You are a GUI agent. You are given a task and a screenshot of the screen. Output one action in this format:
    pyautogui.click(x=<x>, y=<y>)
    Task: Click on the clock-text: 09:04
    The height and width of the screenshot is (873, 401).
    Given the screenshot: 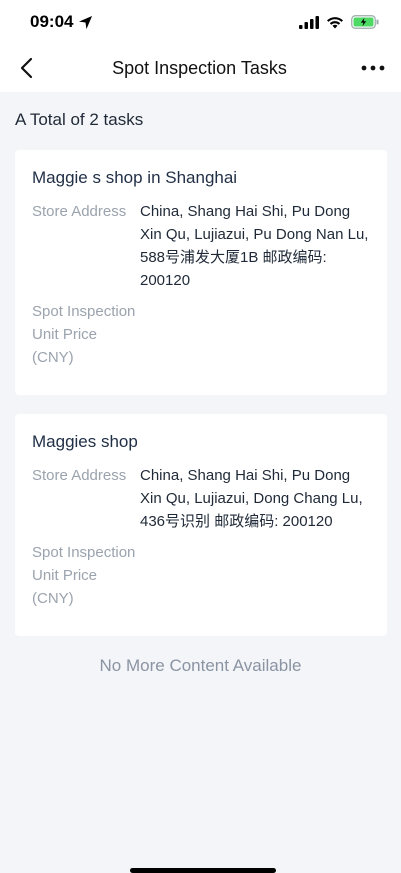 What is the action you would take?
    pyautogui.click(x=52, y=21)
    